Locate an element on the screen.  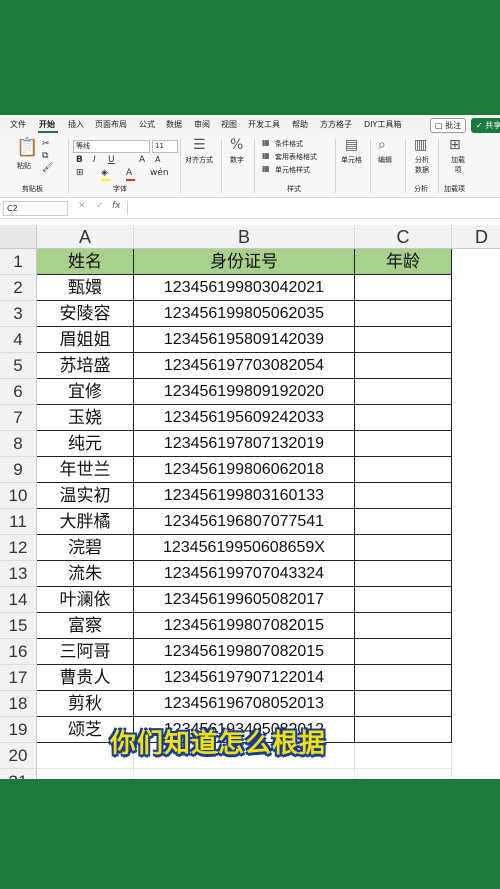
name-cell: 安陵容 is located at coordinates (85, 314).